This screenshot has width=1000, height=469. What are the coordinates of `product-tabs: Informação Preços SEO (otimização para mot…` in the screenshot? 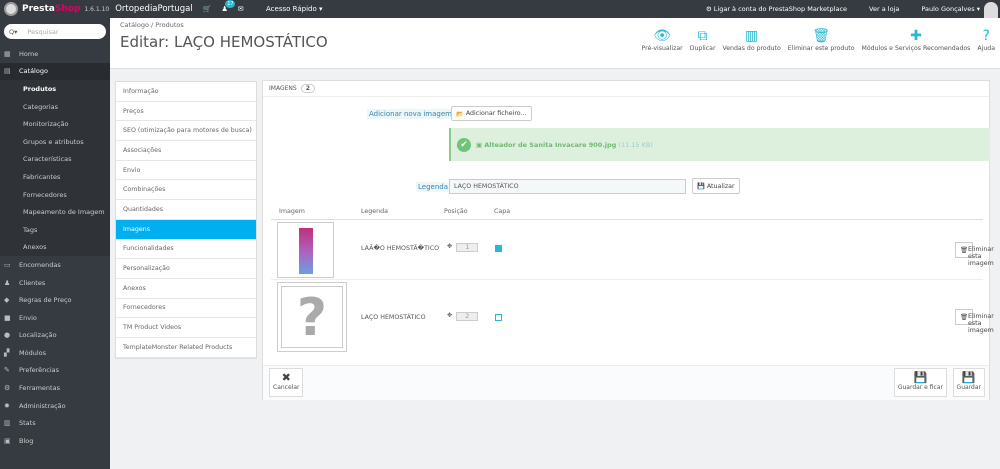 It's located at (186, 220).